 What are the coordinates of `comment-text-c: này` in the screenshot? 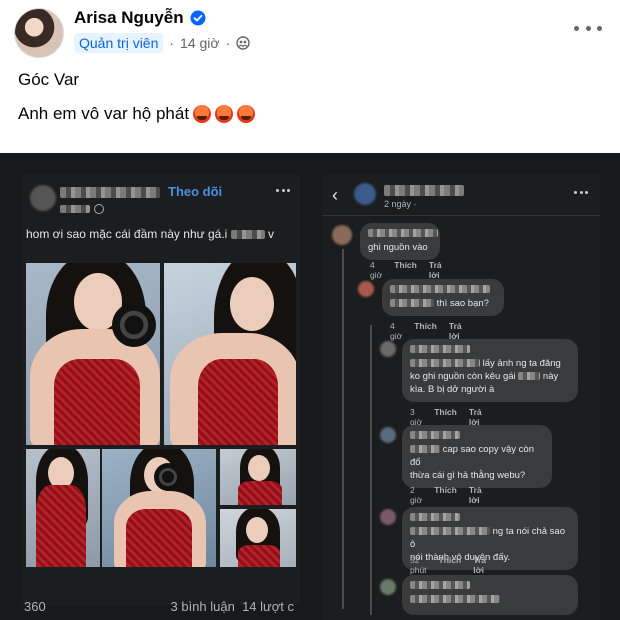 It's located at (550, 376).